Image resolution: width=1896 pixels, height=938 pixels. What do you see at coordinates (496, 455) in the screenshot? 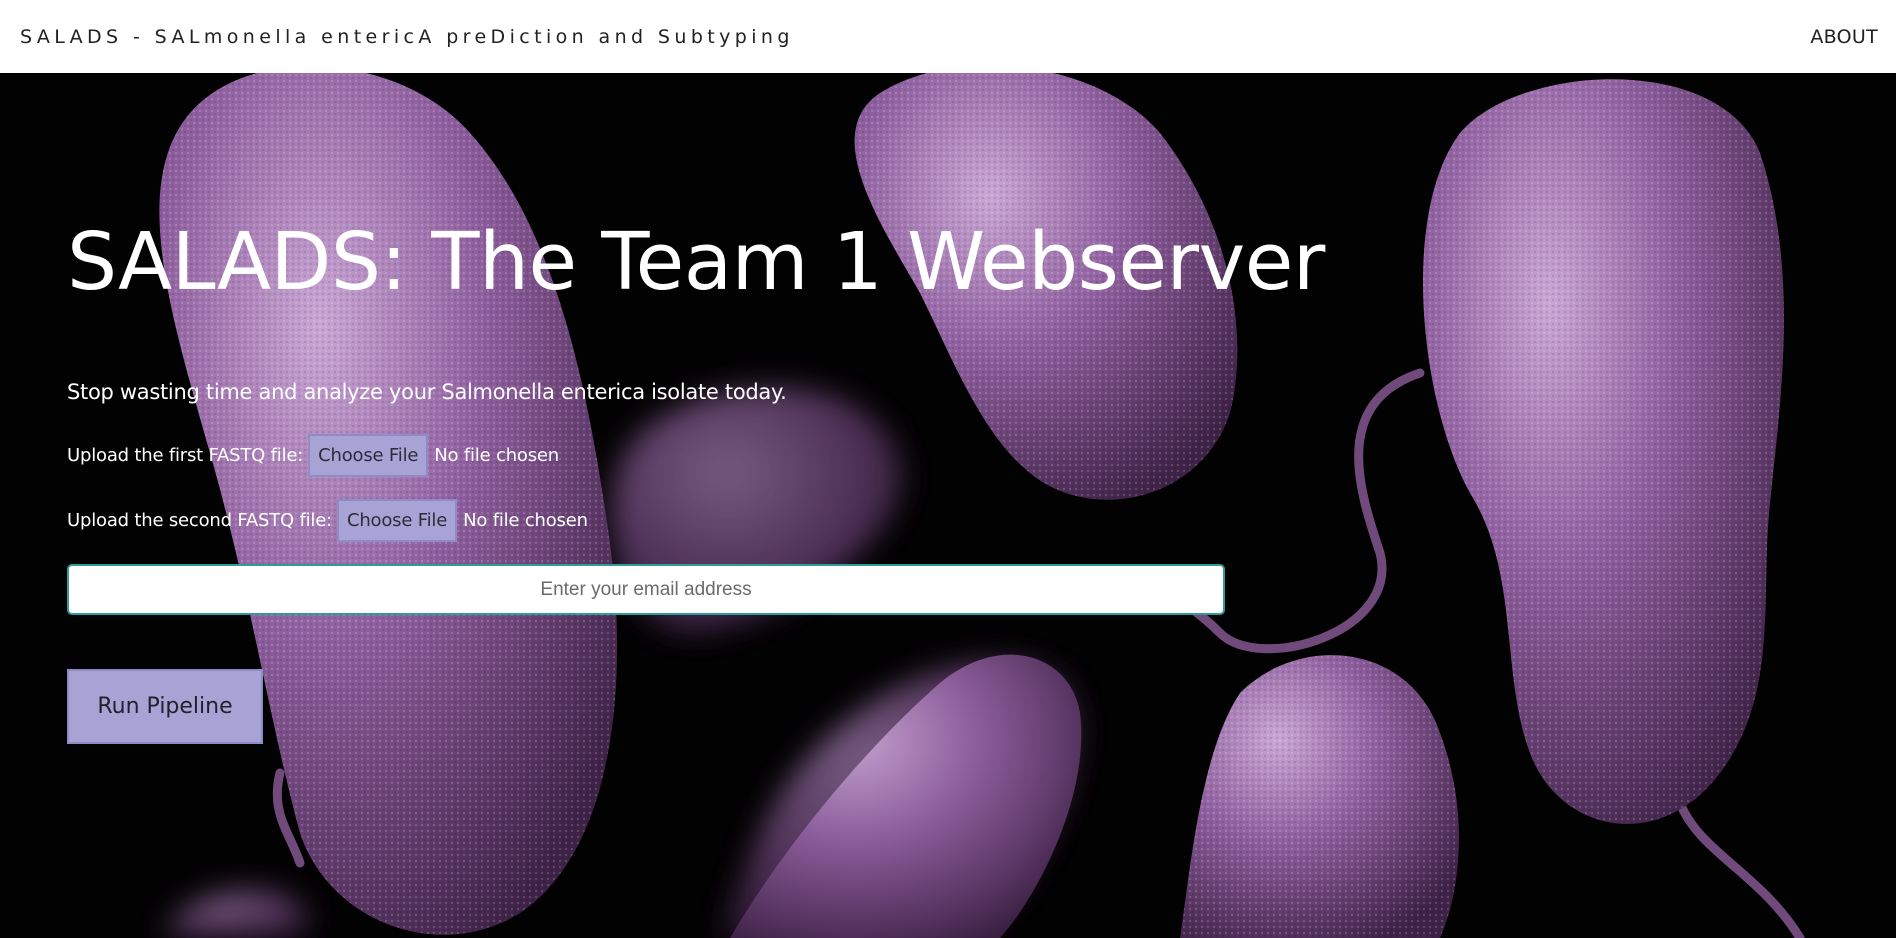
I see `first-fastq-file-status: No file chosen` at bounding box center [496, 455].